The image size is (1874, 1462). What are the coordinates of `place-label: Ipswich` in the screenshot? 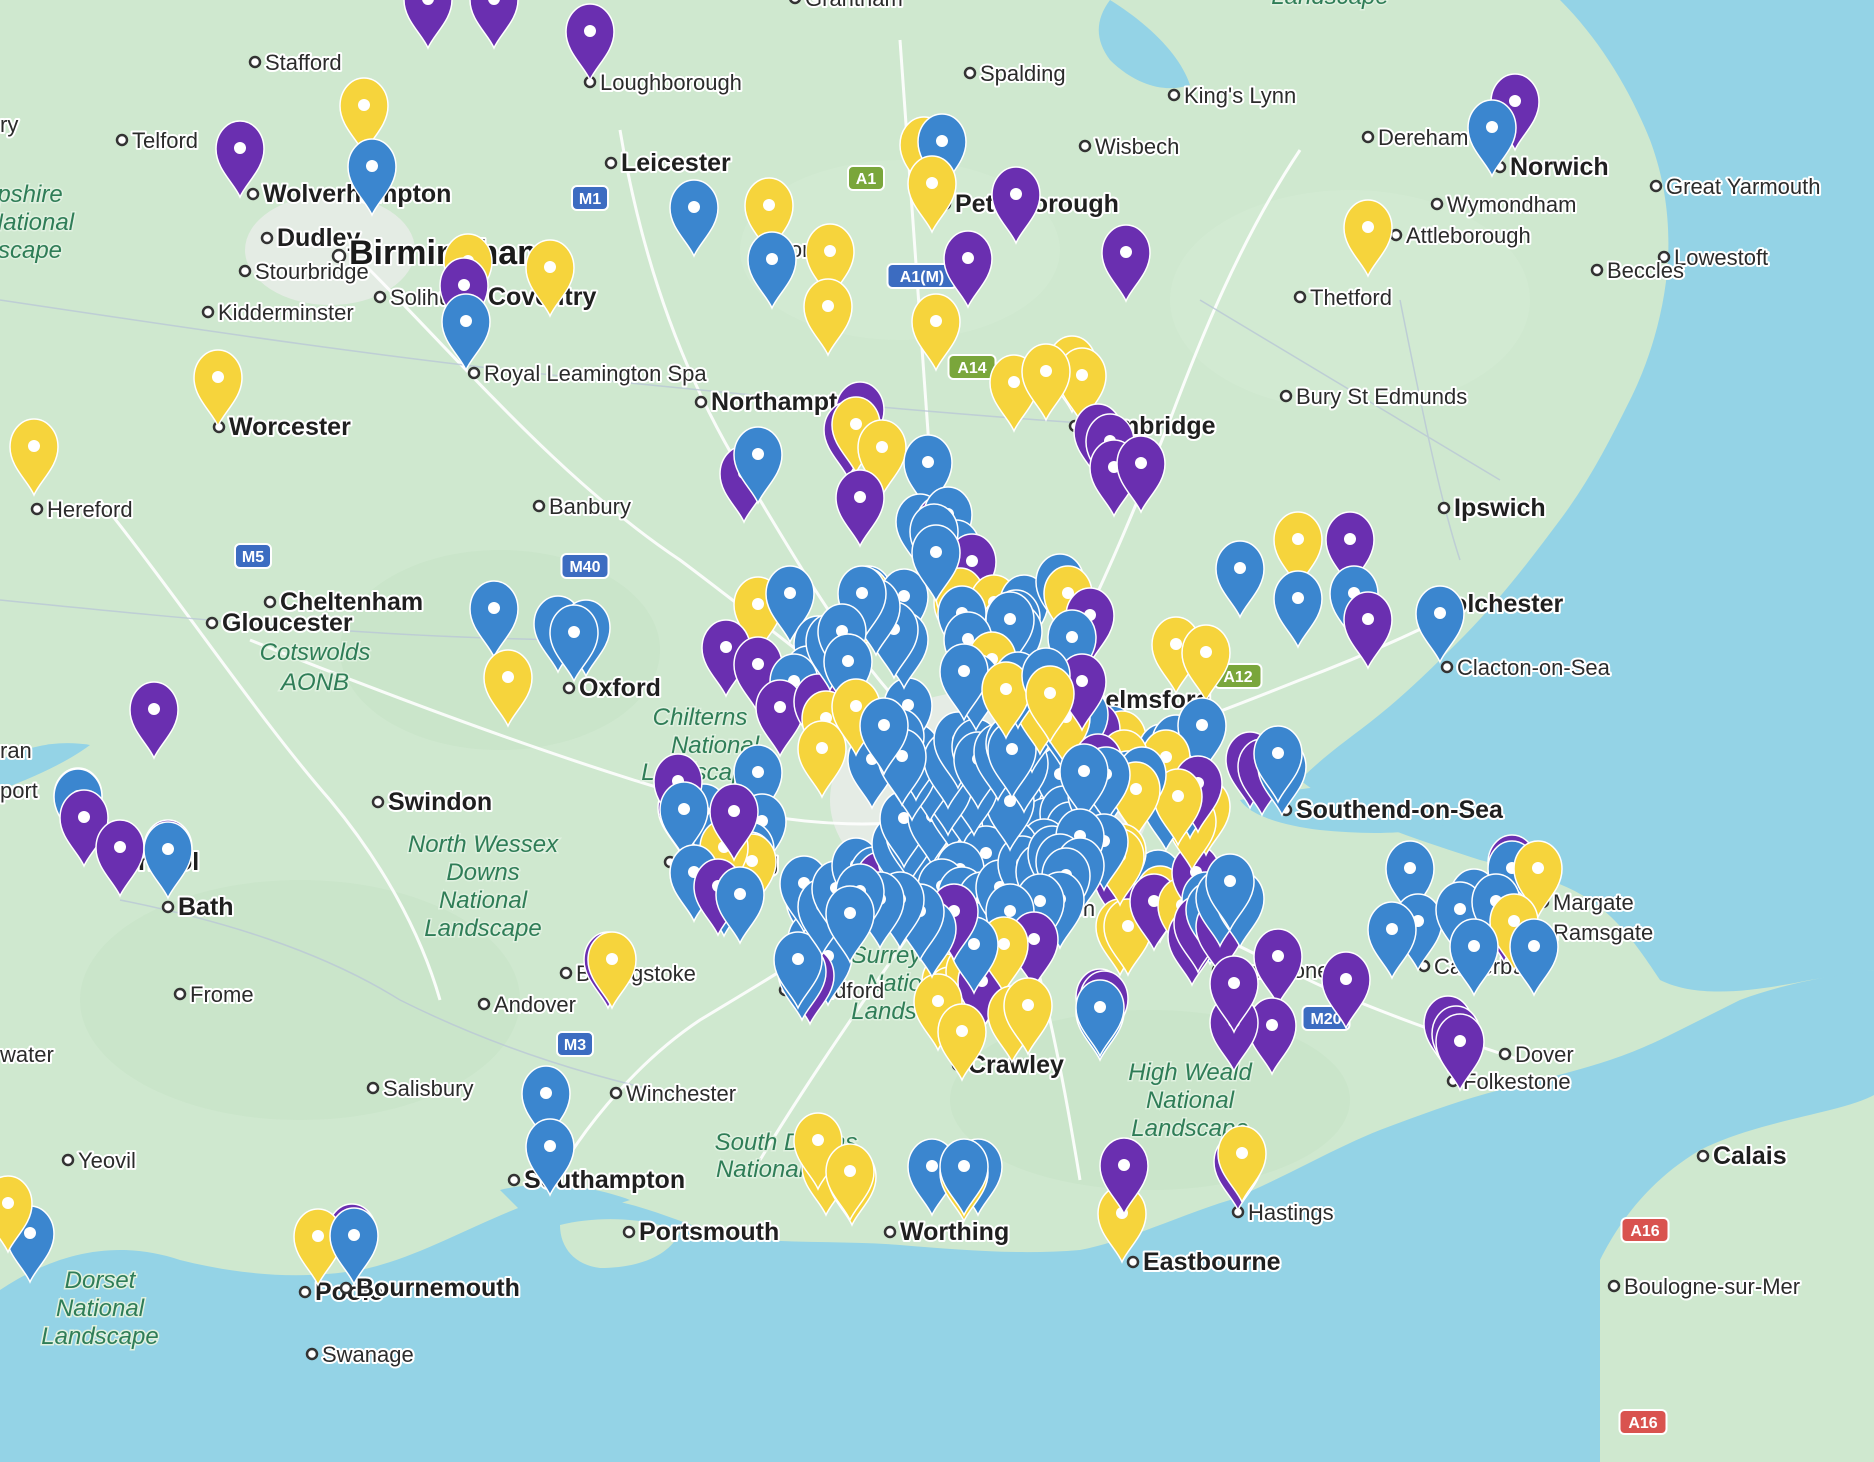 It's located at (1500, 508).